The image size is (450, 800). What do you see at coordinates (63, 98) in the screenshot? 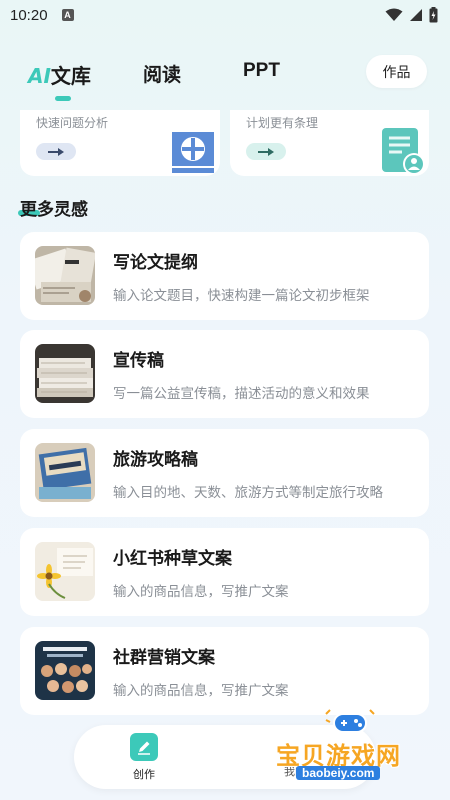
I see `active-tab-indicator` at bounding box center [63, 98].